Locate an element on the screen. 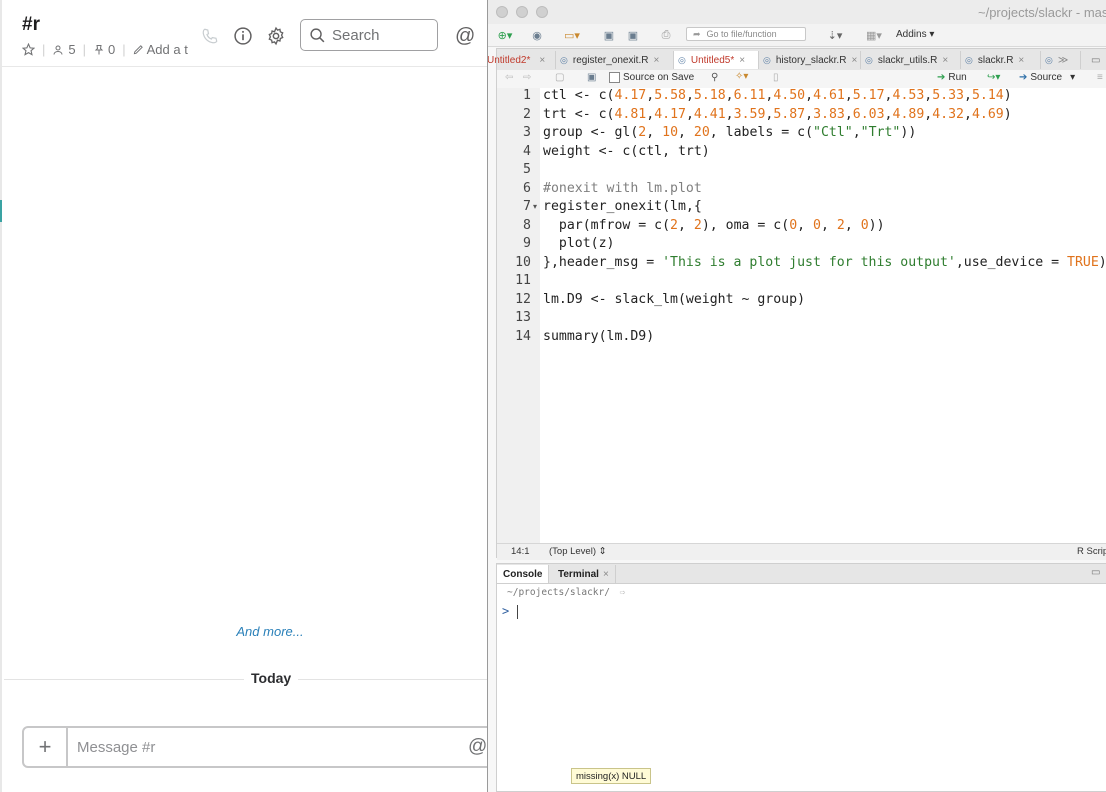 This screenshot has width=1106, height=792. rerun-icon: ↪▾ is located at coordinates (993, 77).